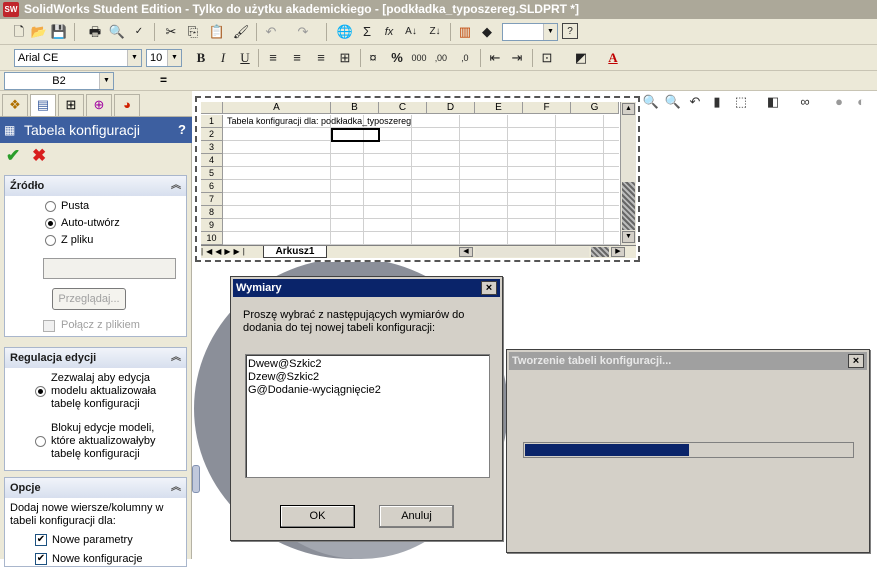  What do you see at coordinates (40, 441) in the screenshot?
I see `radio-block-edit` at bounding box center [40, 441].